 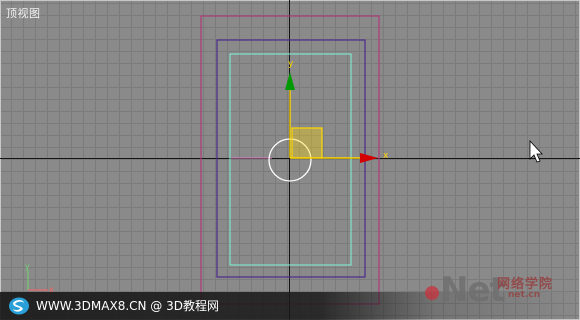 I want to click on gizmo-x-arrow-icon, so click(x=369, y=158).